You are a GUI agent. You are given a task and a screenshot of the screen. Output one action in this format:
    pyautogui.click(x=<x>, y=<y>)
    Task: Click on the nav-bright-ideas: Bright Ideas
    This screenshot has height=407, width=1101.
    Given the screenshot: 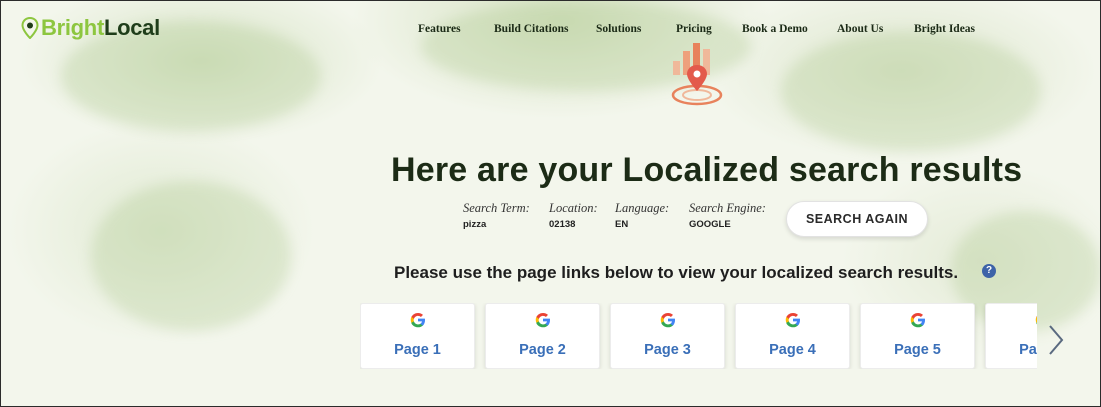 What is the action you would take?
    pyautogui.click(x=944, y=29)
    